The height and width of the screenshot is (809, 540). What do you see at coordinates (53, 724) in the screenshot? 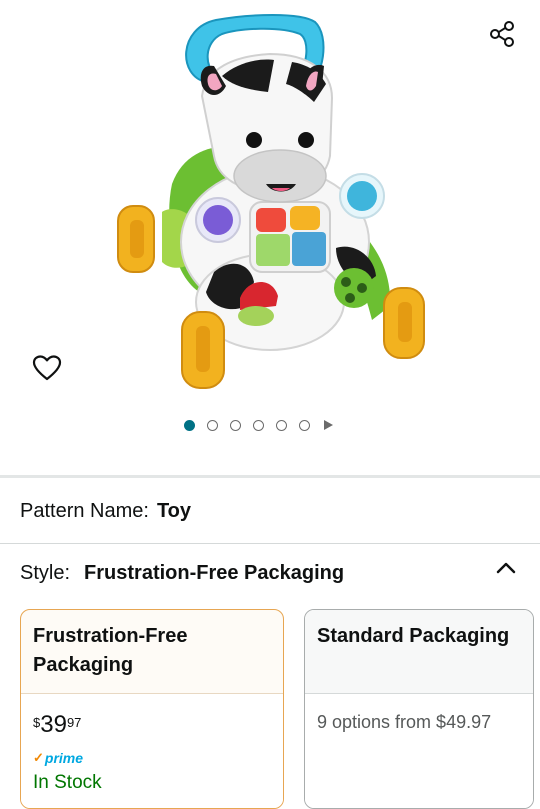
I see `price-whole: 39` at bounding box center [53, 724].